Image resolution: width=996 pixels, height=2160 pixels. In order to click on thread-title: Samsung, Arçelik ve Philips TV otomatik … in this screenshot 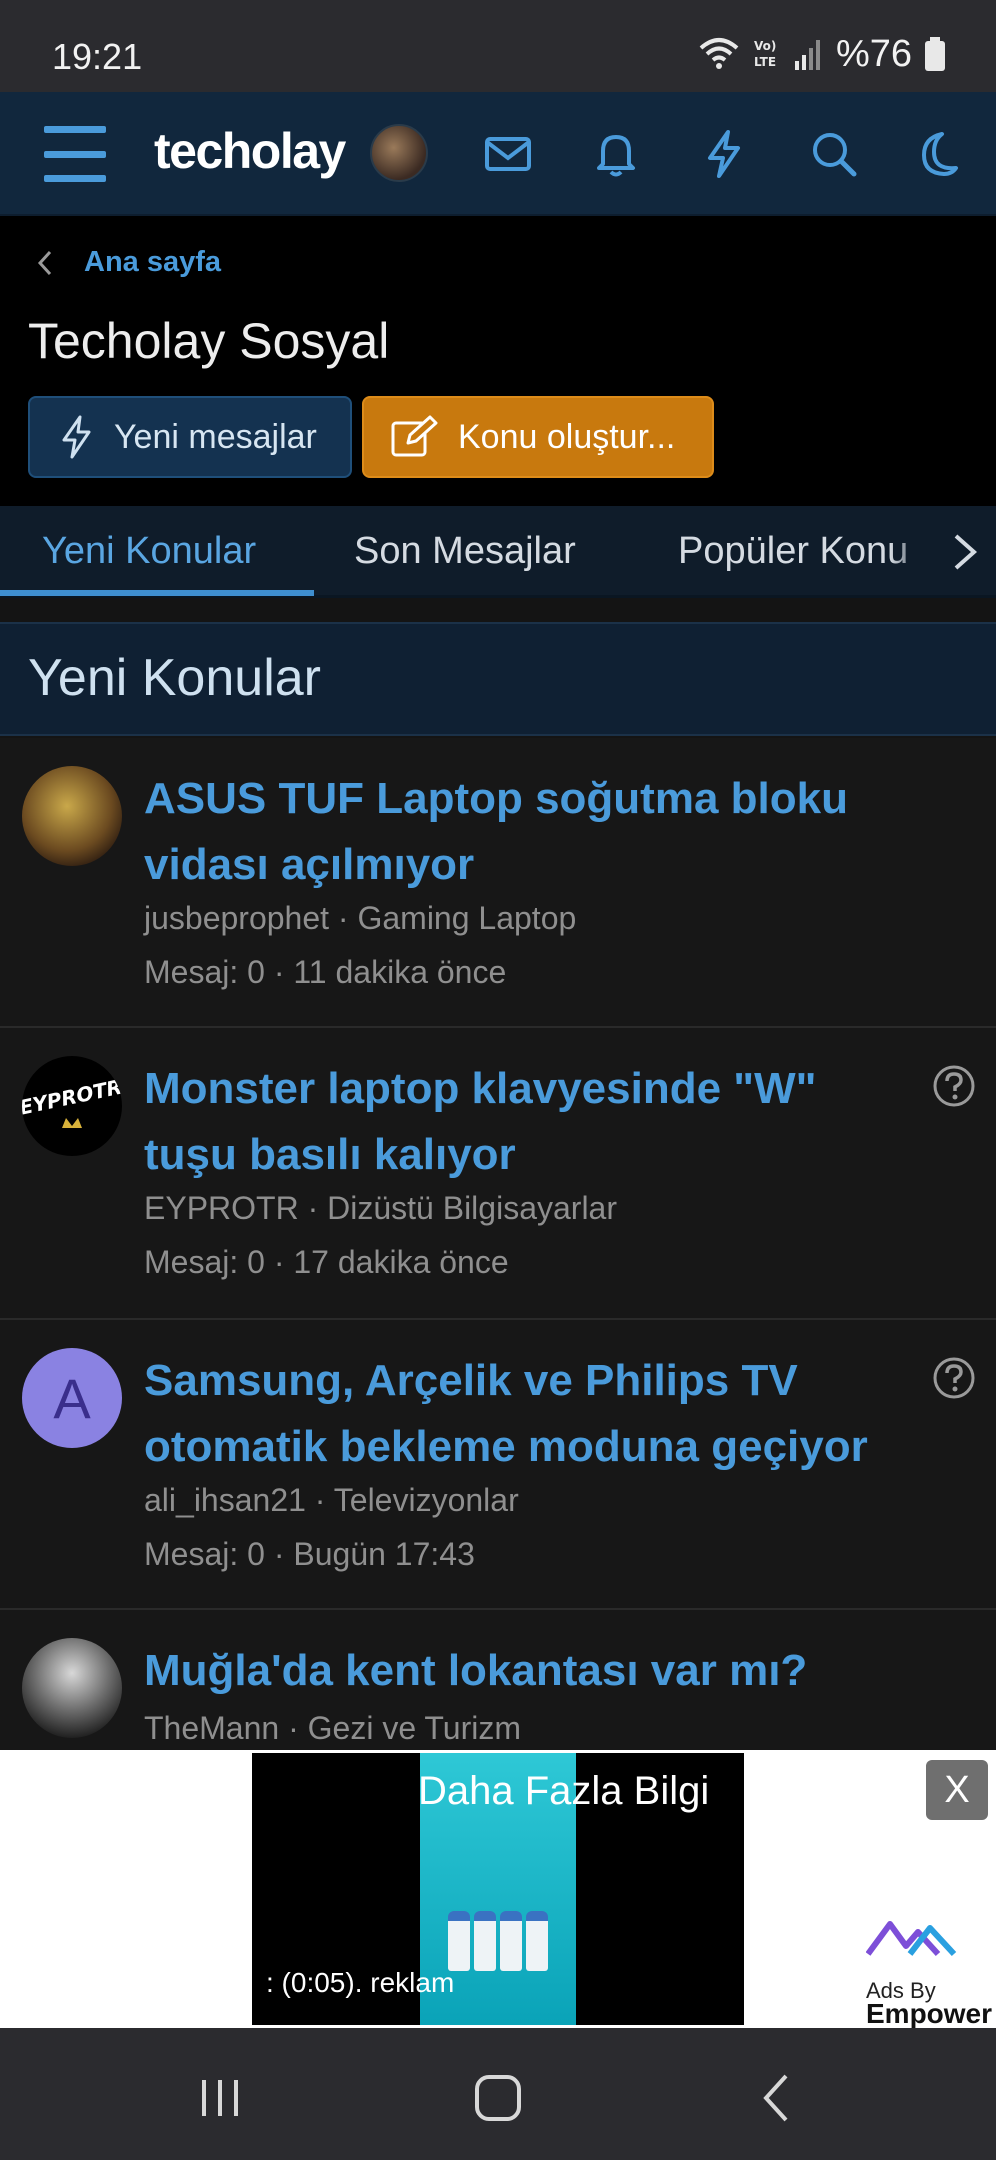, I will do `click(524, 1414)`.